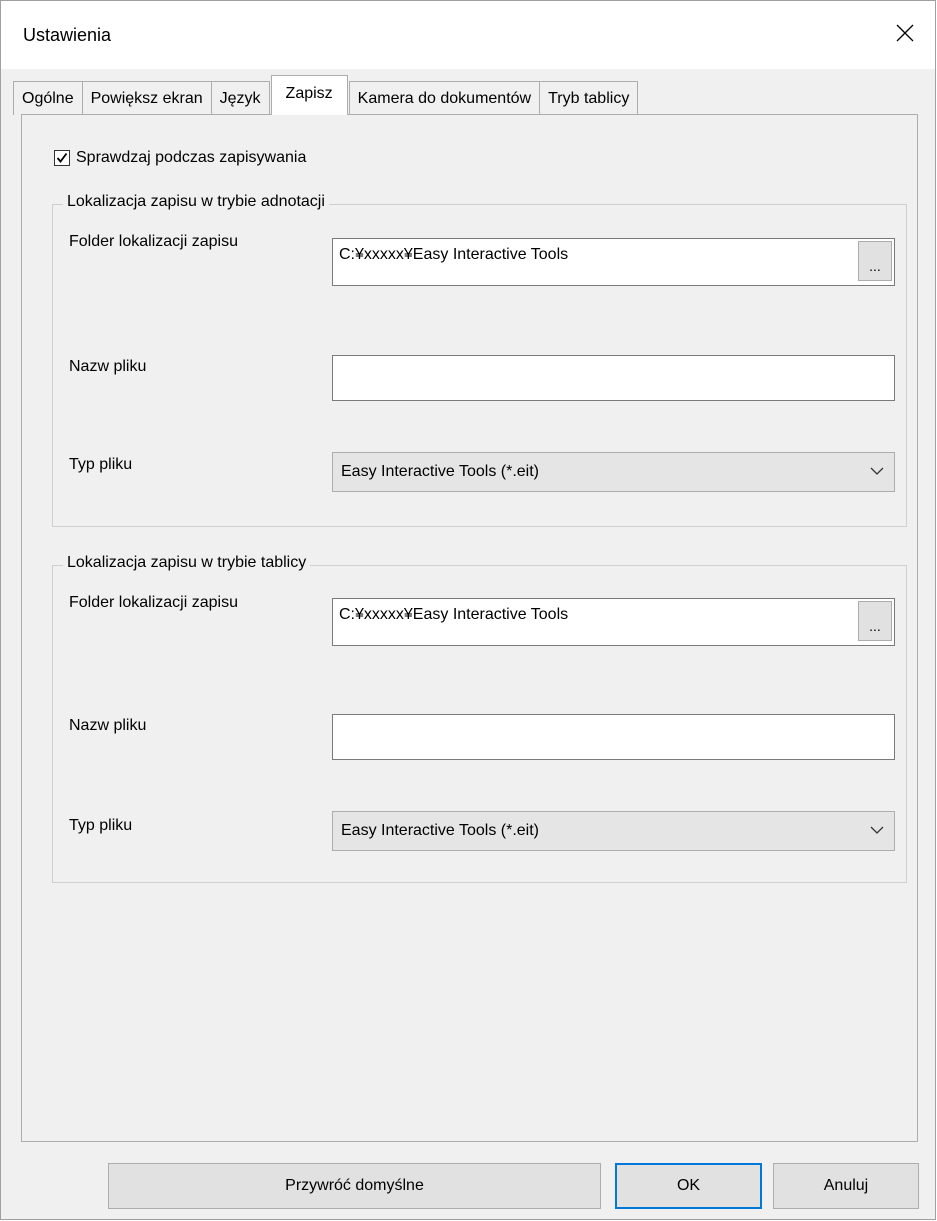  What do you see at coordinates (846, 1186) in the screenshot?
I see `cancel-button: Anuluj` at bounding box center [846, 1186].